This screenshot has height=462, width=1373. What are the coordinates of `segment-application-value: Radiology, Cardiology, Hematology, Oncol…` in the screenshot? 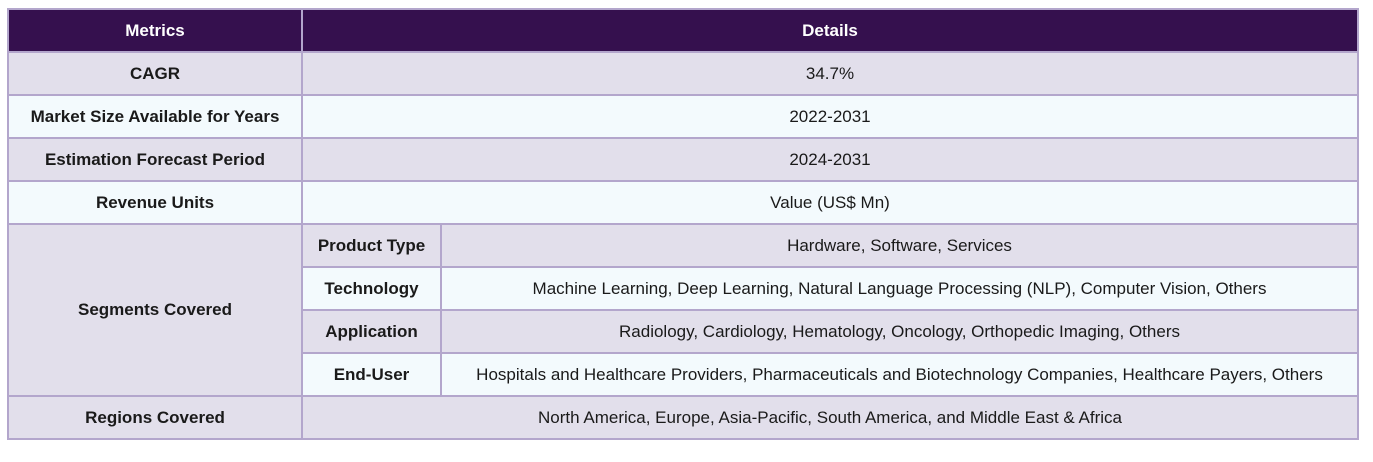 It's located at (899, 331).